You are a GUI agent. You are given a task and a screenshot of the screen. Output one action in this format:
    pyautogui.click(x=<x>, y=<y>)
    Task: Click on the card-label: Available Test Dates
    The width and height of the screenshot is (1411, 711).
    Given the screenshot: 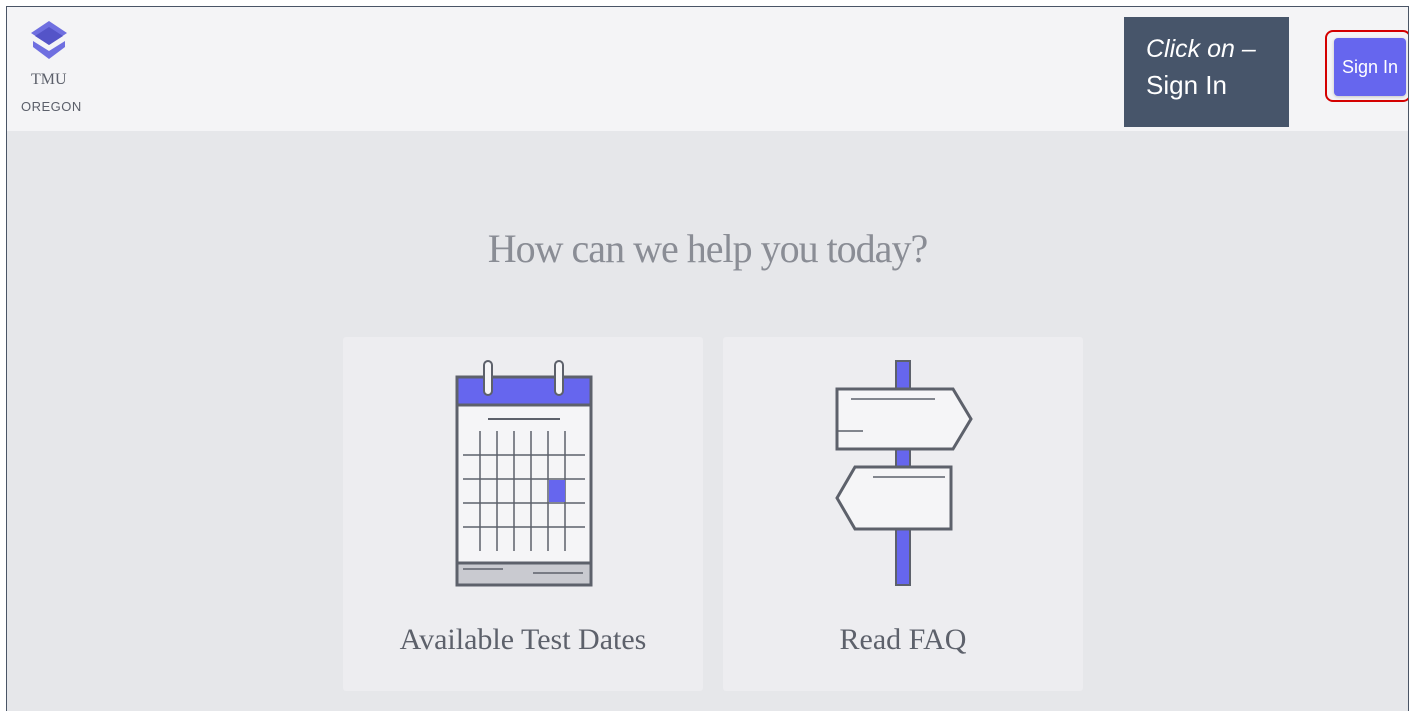 What is the action you would take?
    pyautogui.click(x=523, y=639)
    